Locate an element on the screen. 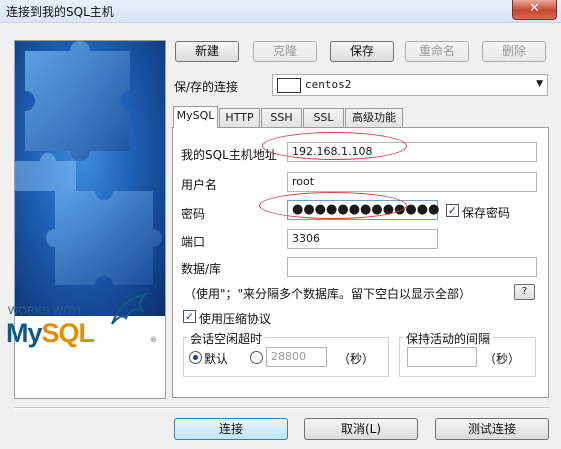  title-bar: 连接到我的SQL主机 ✕ is located at coordinates (280, 11).